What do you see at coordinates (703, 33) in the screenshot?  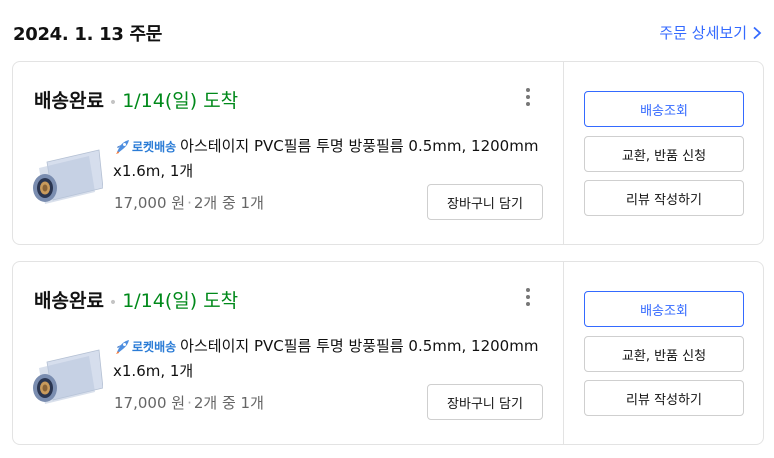 I see `order-detail-label: 주문 상세보기` at bounding box center [703, 33].